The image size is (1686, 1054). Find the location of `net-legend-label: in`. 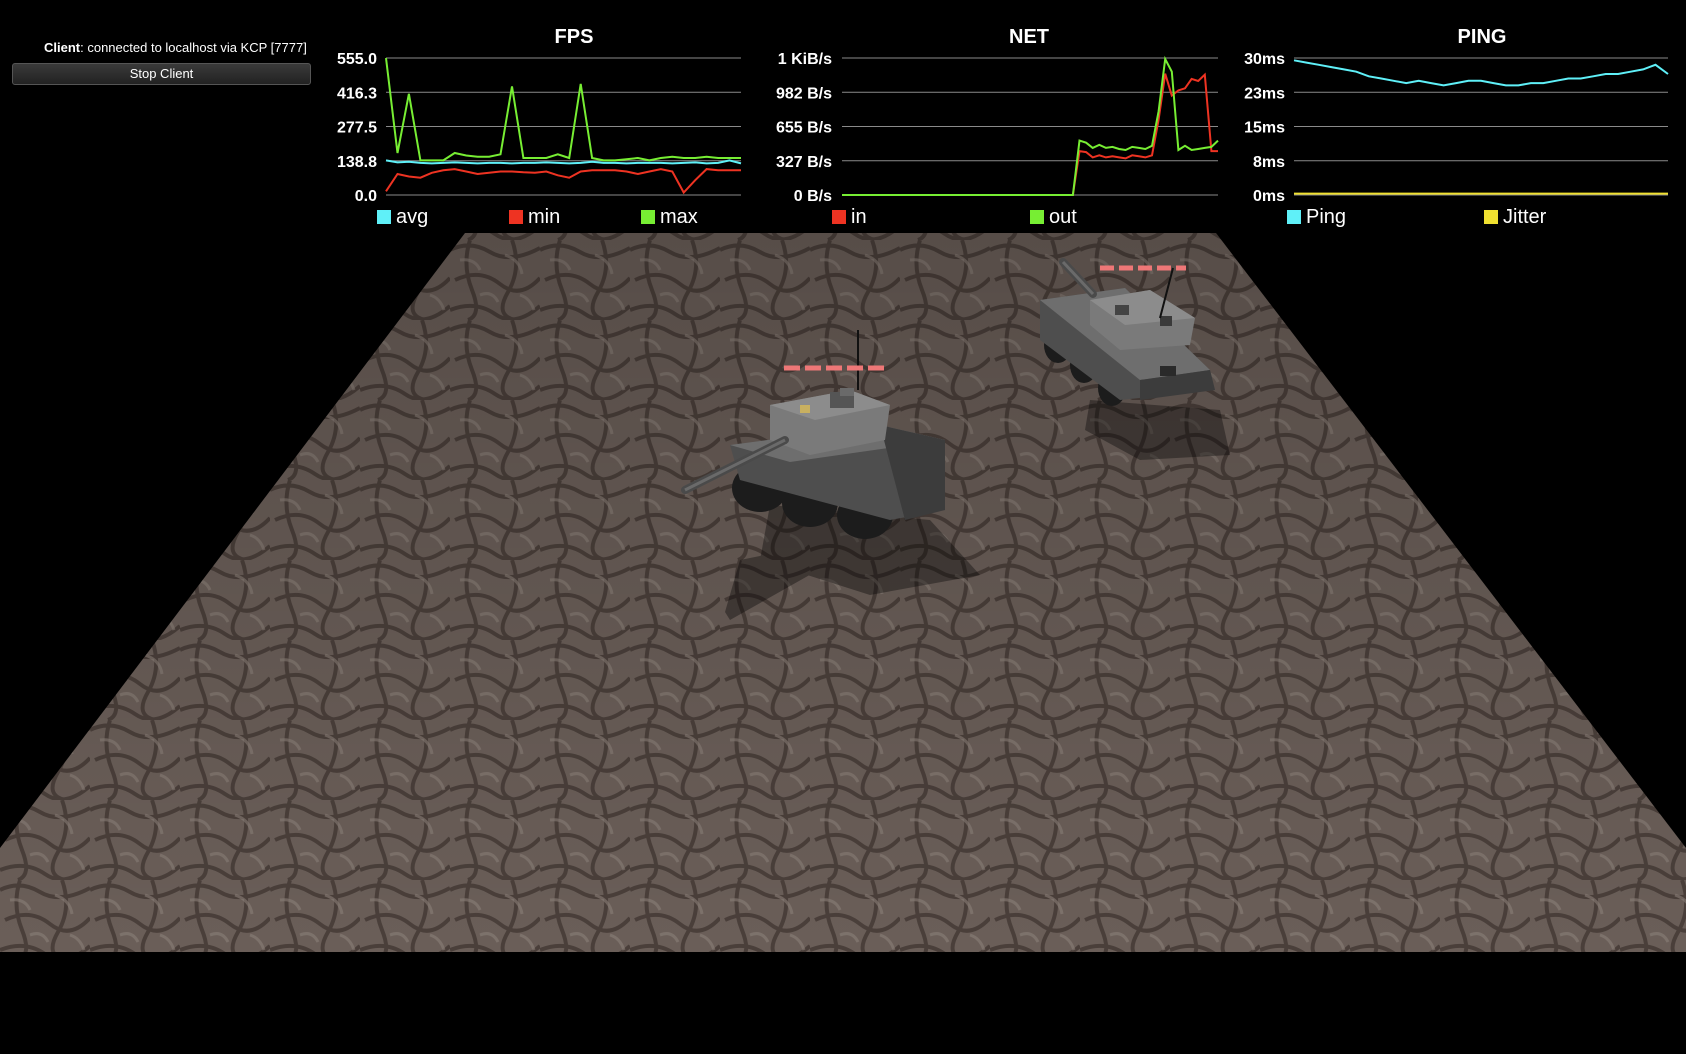

net-legend-label: in is located at coordinates (859, 217).